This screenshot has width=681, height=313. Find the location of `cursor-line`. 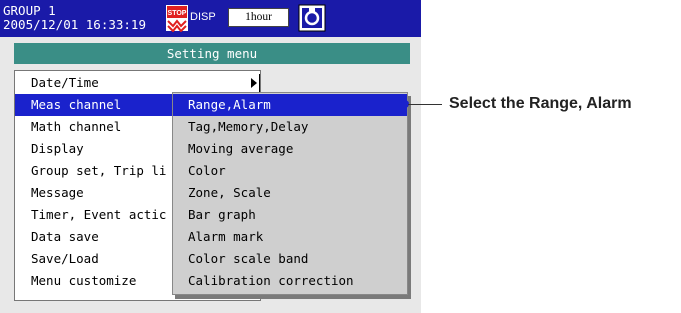

cursor-line is located at coordinates (259, 83).